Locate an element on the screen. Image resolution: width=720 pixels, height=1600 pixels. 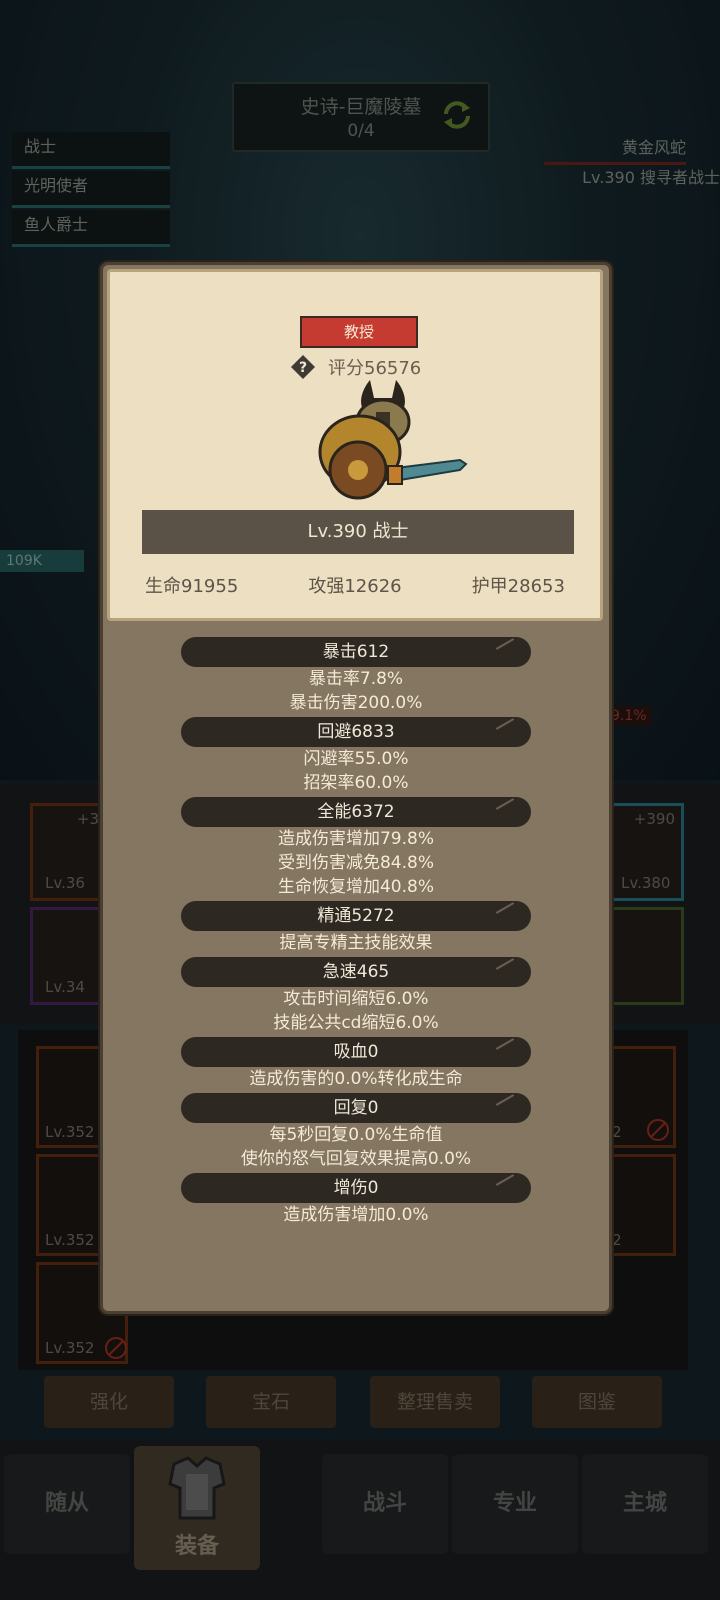
stat-detail: 暴击率7.8% is located at coordinates (356, 679).